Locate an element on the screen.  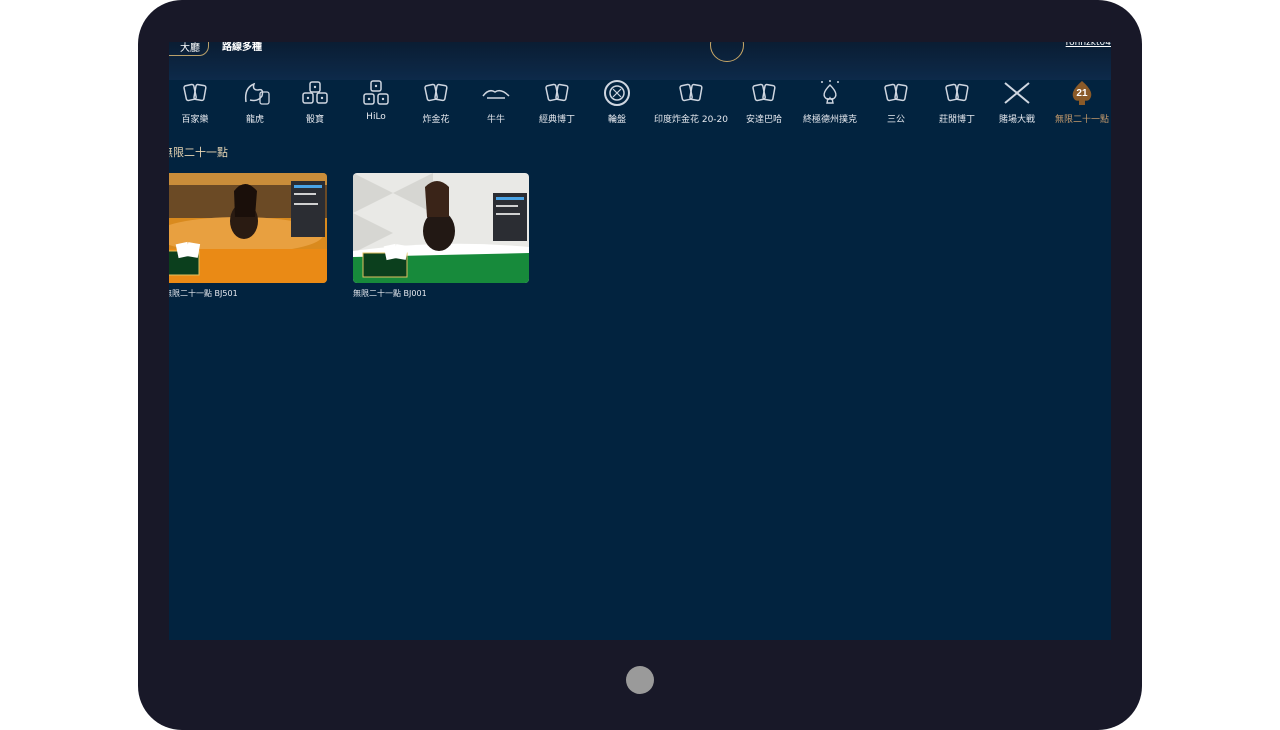
dice-icon is located at coordinates (315, 92).